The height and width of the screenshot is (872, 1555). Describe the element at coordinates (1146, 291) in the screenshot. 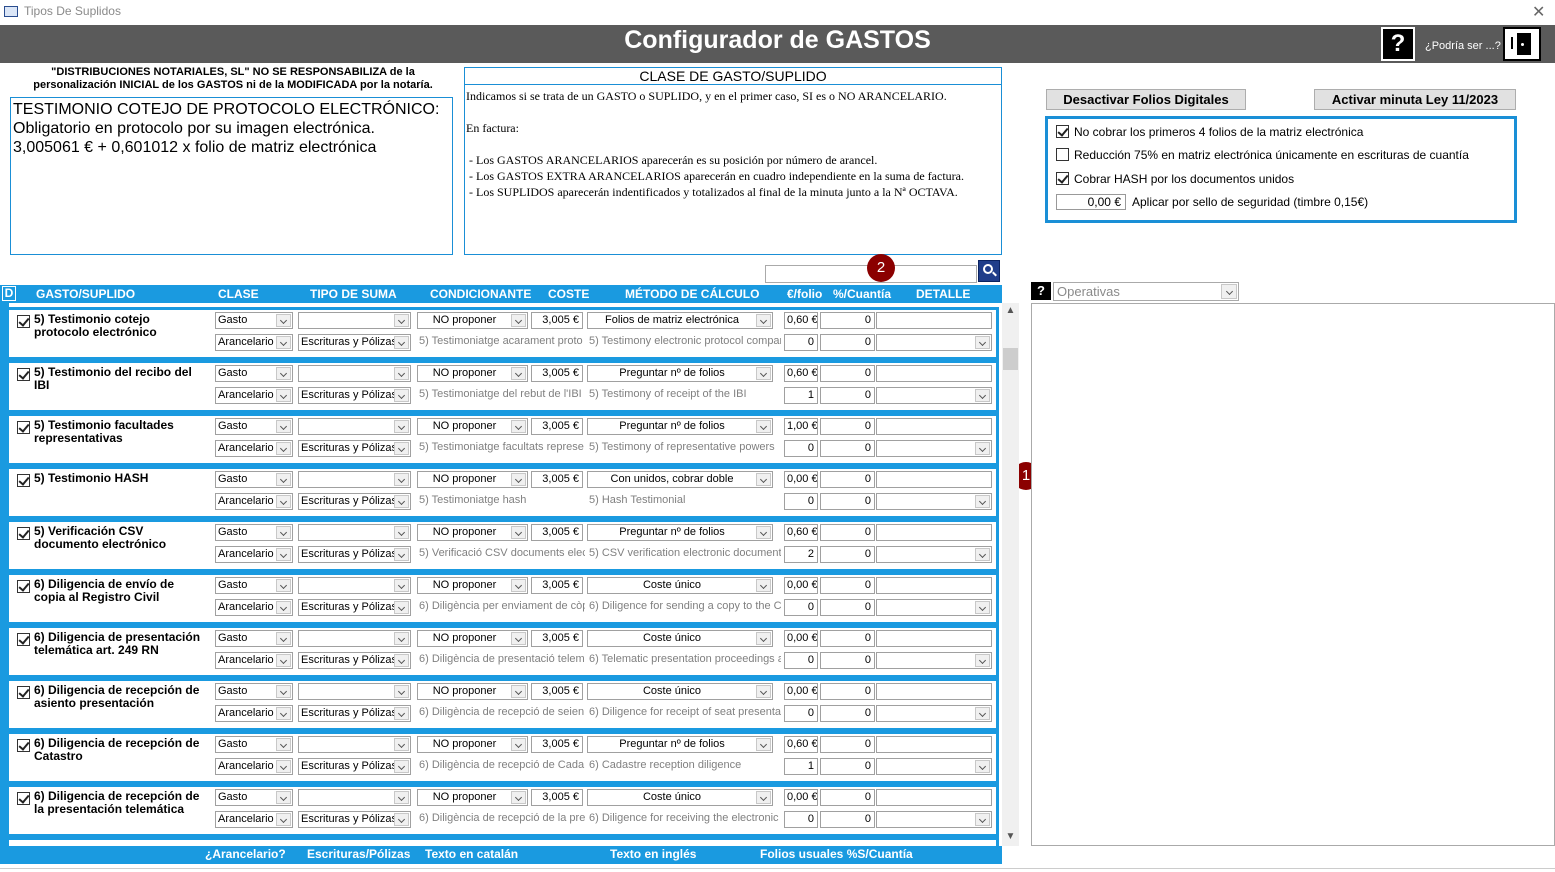

I see `operations-select: Operativas` at that location.